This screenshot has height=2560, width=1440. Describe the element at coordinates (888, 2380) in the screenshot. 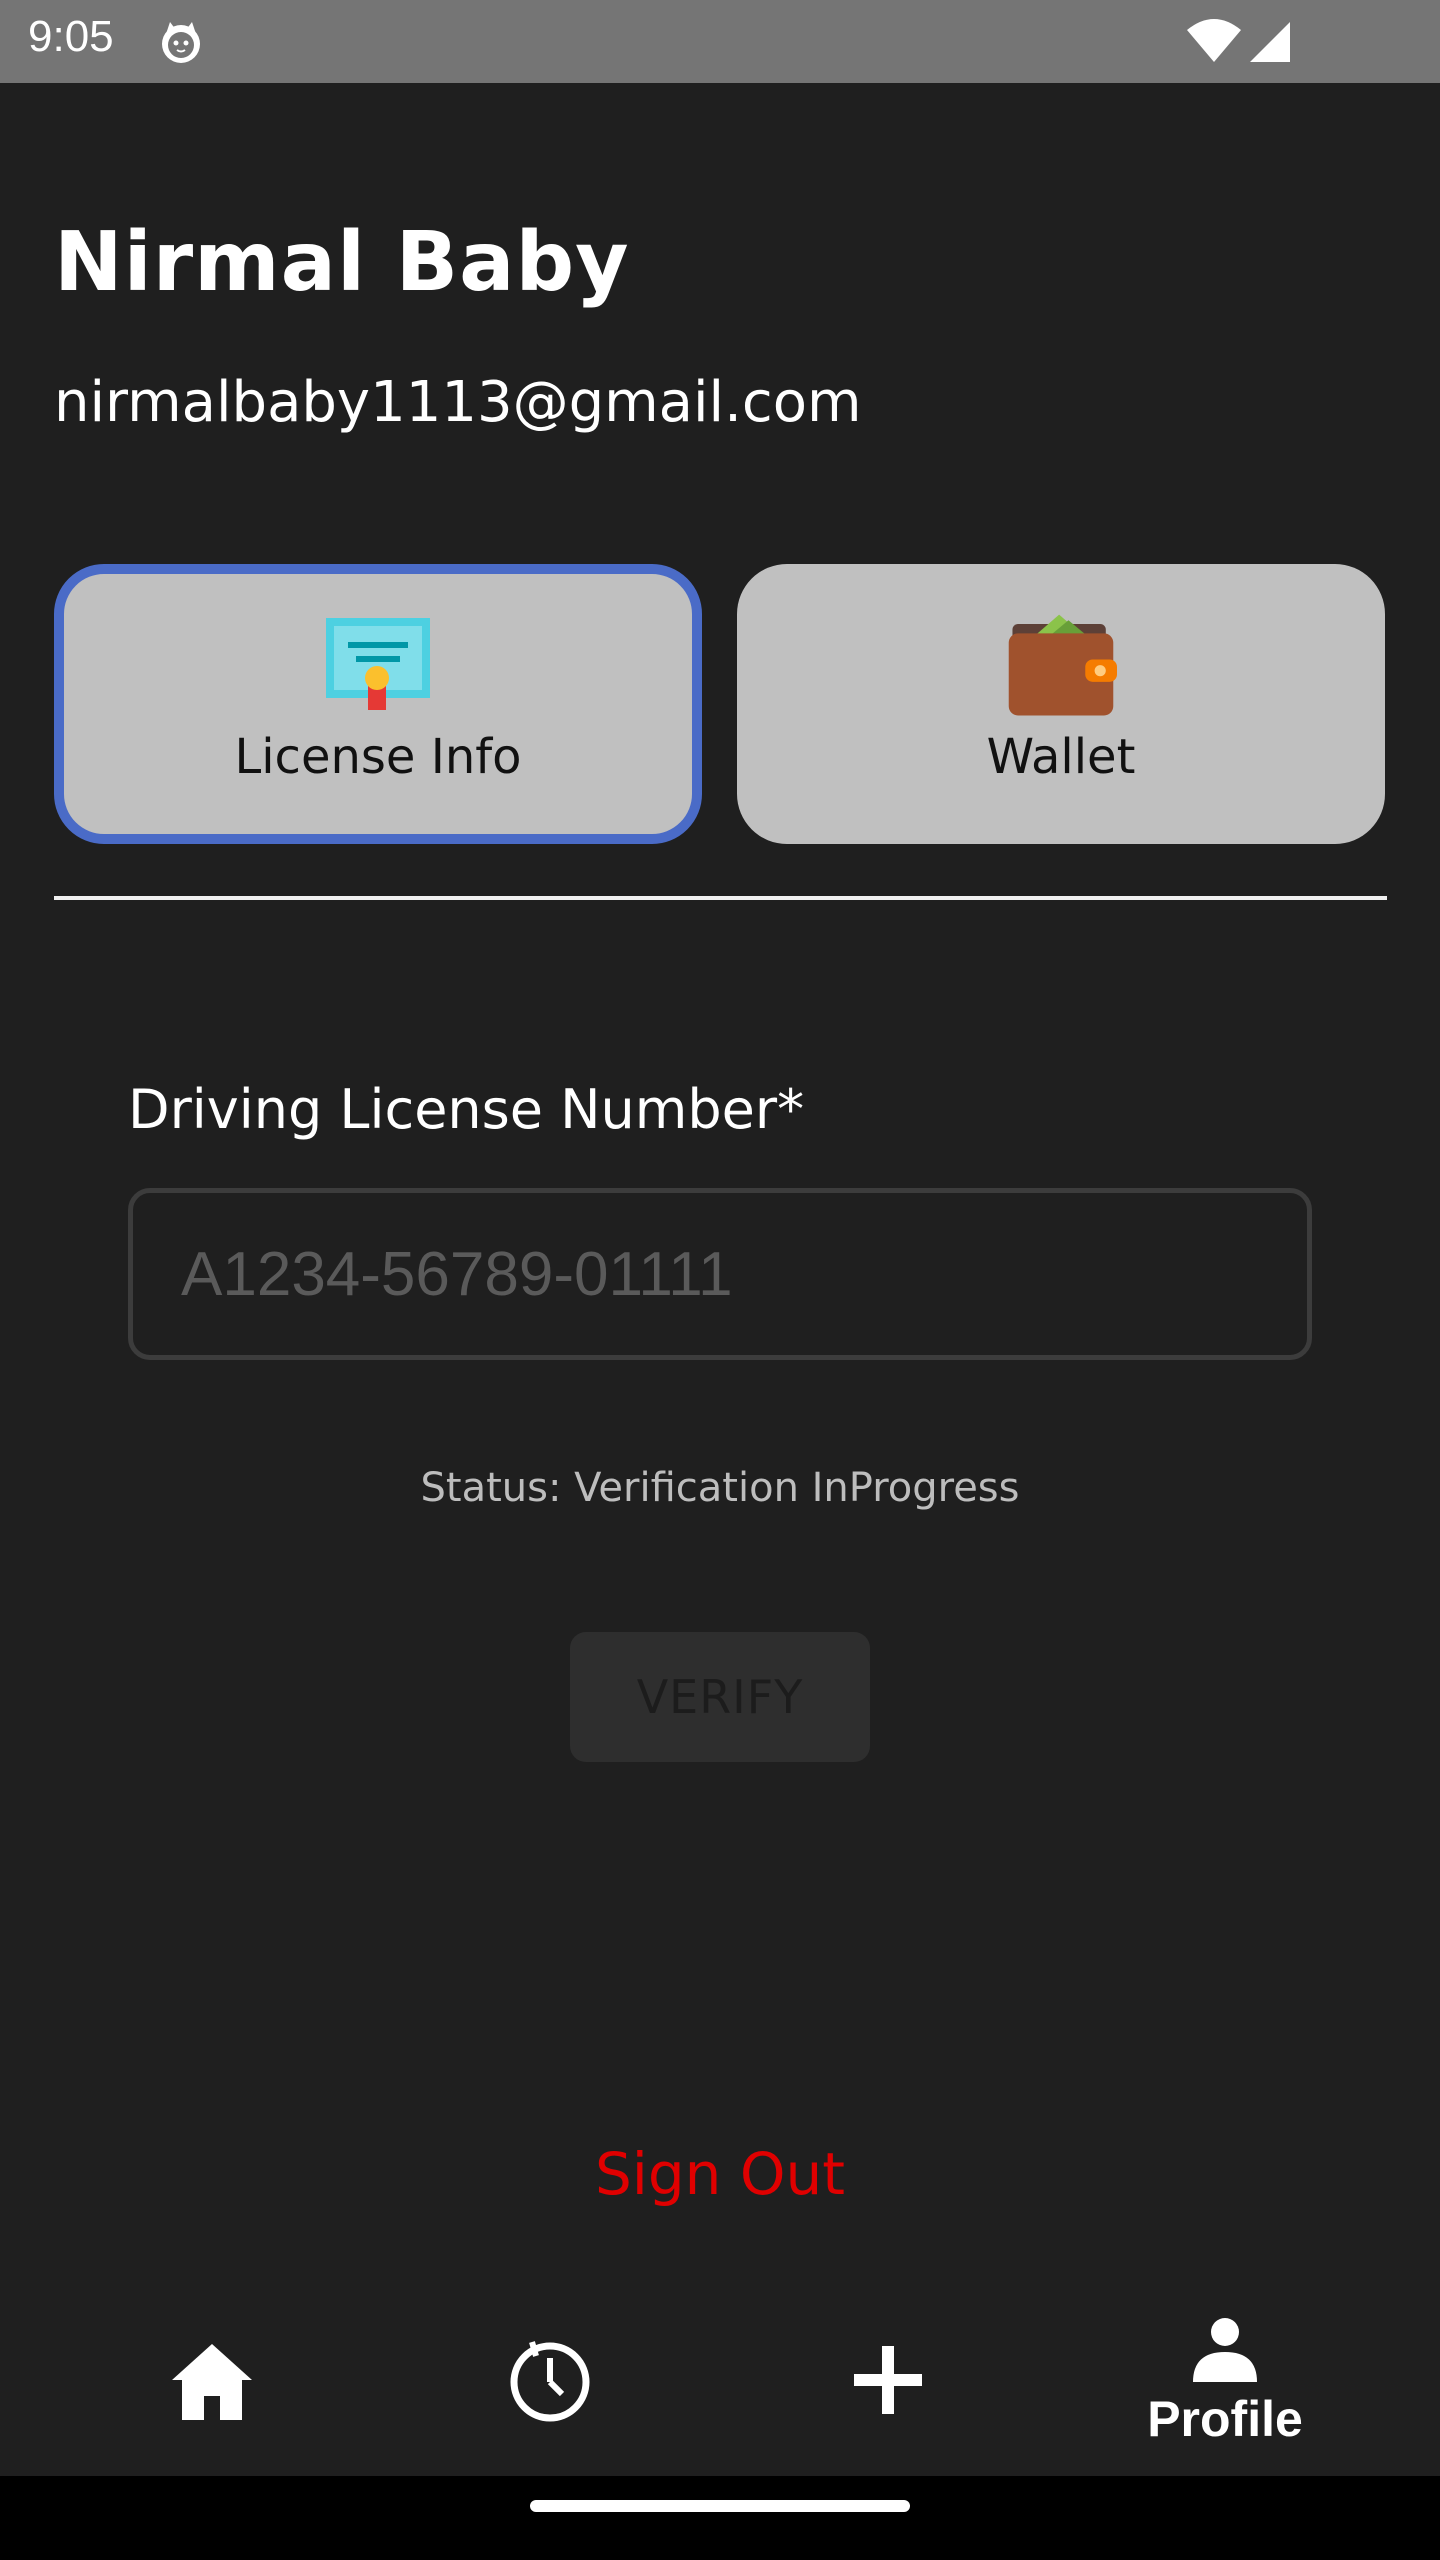

I see `add-icon` at that location.